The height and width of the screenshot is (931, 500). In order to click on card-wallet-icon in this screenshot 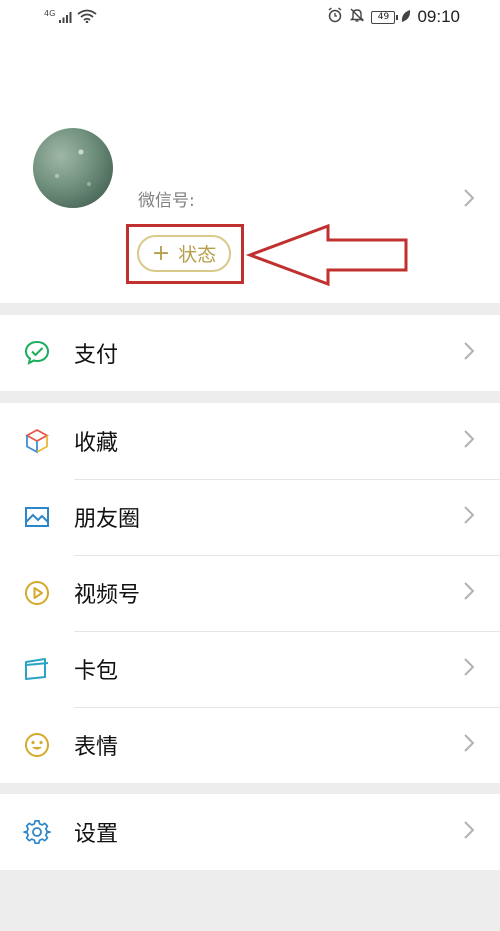, I will do `click(37, 669)`.